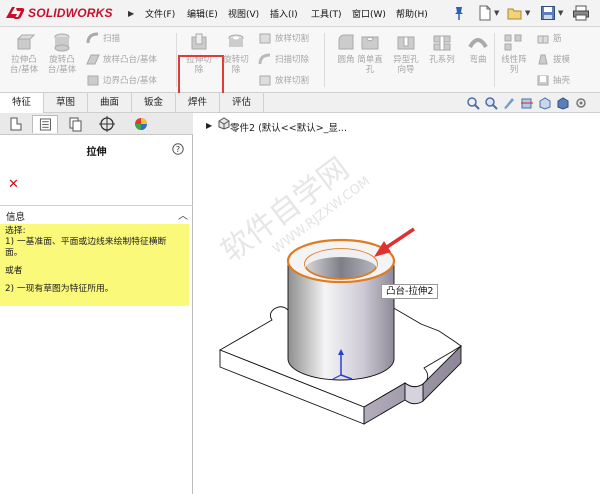 This screenshot has width=600, height=494. Describe the element at coordinates (130, 60) in the screenshot. I see `loft-boss-label: 放样凸台/基体` at that location.